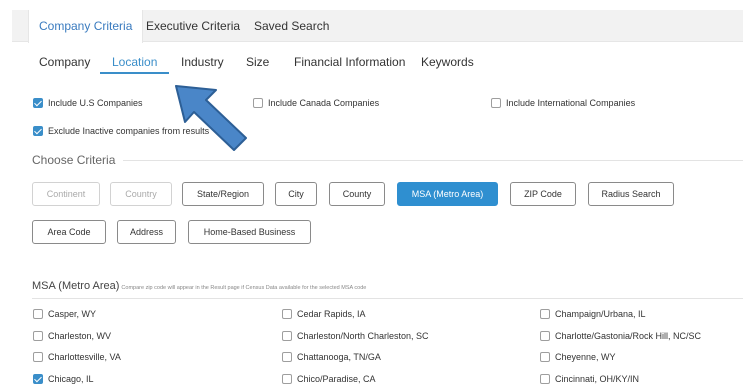 This screenshot has height=391, width=743. I want to click on tab-company-criteria: Company Criteria, so click(86, 26).